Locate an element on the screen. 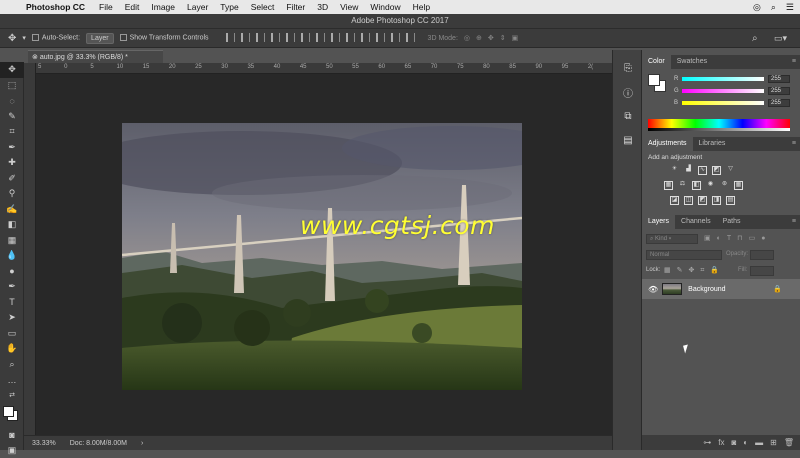 Image resolution: width=800 pixels, height=458 pixels. menu-view: View is located at coordinates (349, 7).